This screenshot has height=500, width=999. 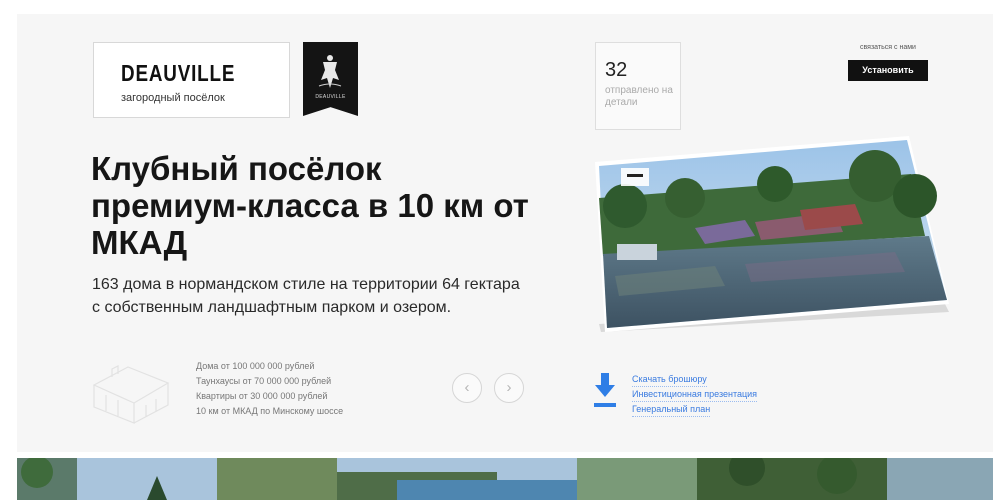 What do you see at coordinates (330, 97) in the screenshot?
I see `emblem-caption: DEAUVILLE` at bounding box center [330, 97].